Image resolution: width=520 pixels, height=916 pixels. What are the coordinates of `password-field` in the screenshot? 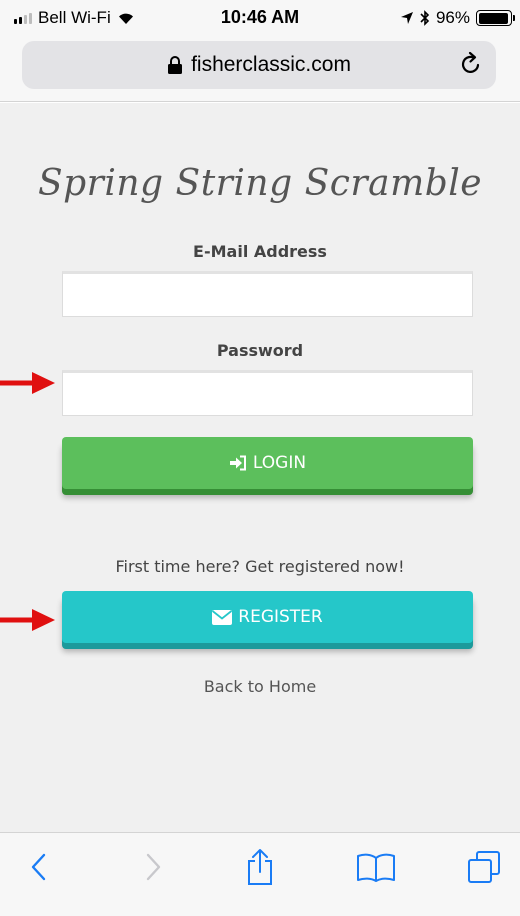 It's located at (267, 393).